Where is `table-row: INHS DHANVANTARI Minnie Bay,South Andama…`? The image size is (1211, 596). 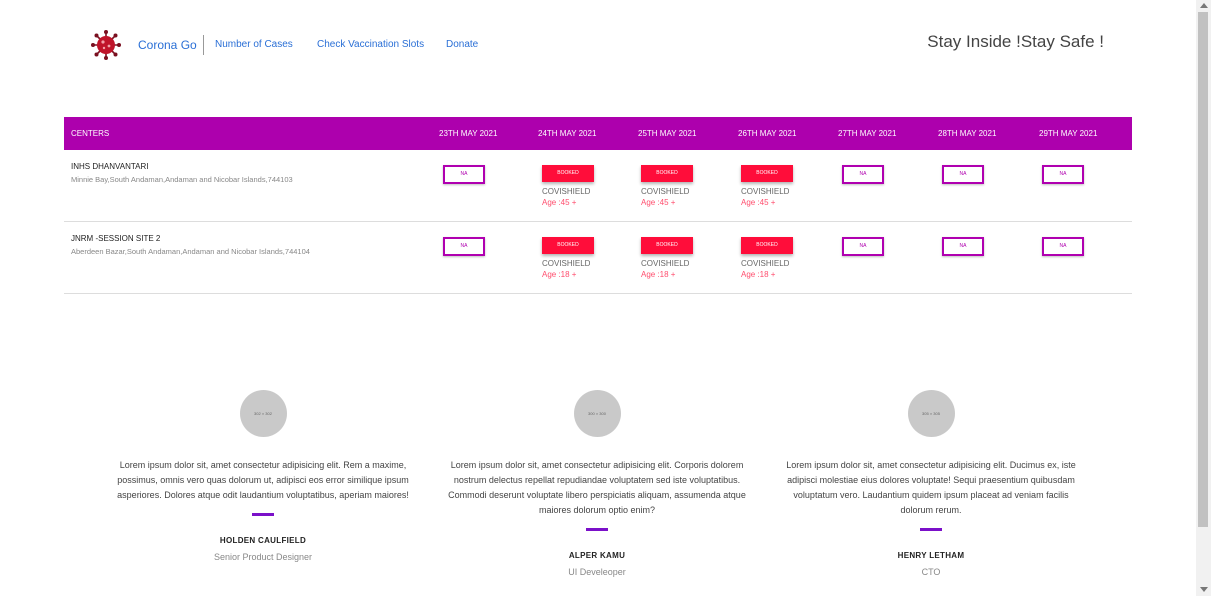 table-row: INHS DHANVANTARI Minnie Bay,South Andama… is located at coordinates (598, 186).